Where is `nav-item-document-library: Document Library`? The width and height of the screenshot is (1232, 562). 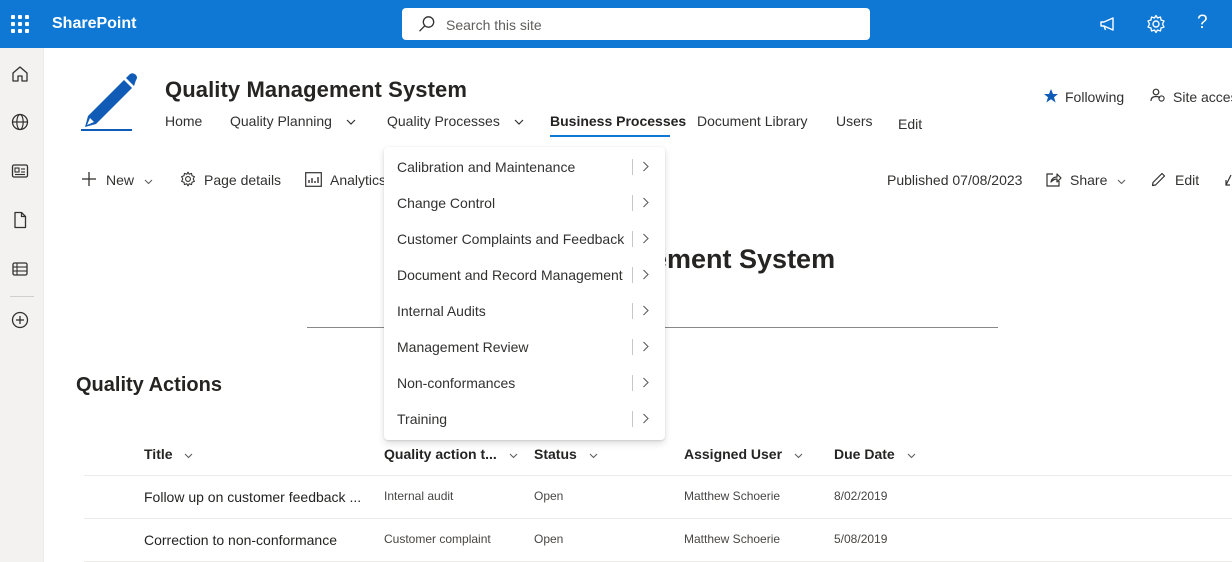
nav-item-document-library: Document Library is located at coordinates (752, 121).